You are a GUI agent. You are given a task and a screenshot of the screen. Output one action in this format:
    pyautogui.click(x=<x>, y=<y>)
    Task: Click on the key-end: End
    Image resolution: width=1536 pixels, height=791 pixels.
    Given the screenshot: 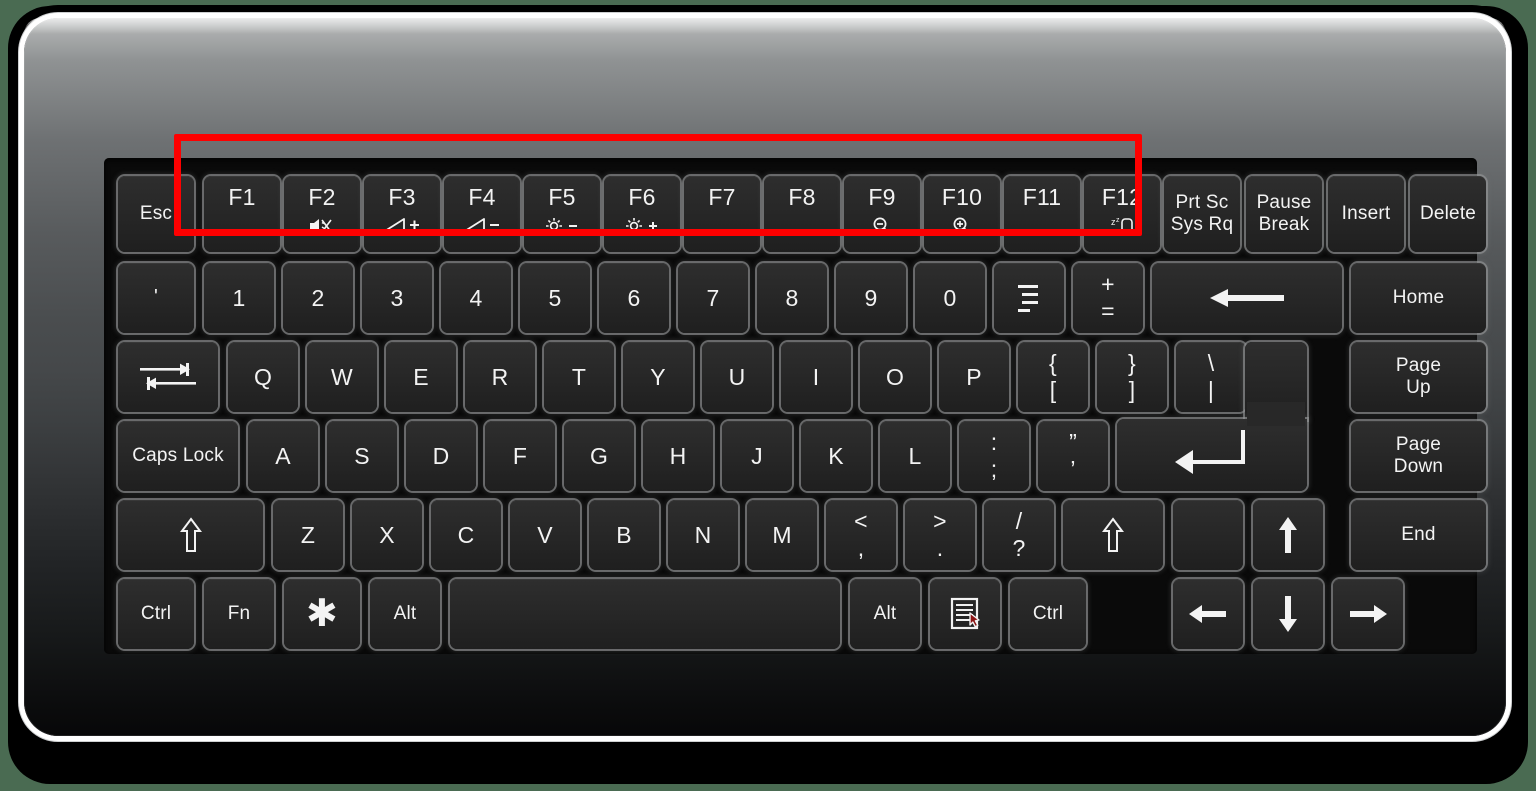 What is the action you would take?
    pyautogui.click(x=1418, y=535)
    